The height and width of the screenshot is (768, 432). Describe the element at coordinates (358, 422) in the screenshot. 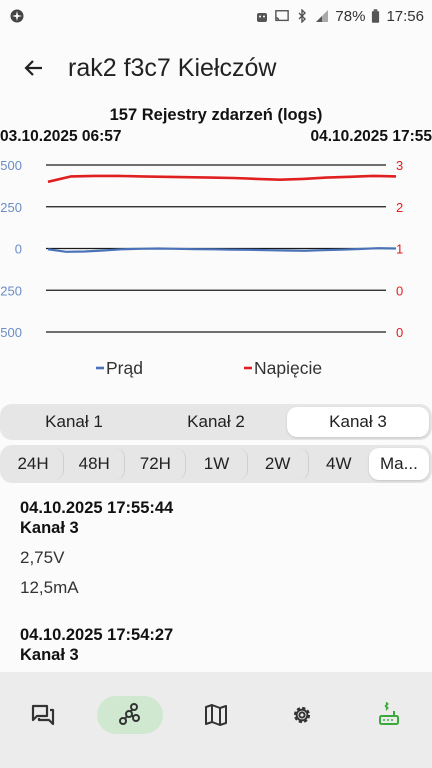

I see `tab-channel-3: Kanał 3` at that location.